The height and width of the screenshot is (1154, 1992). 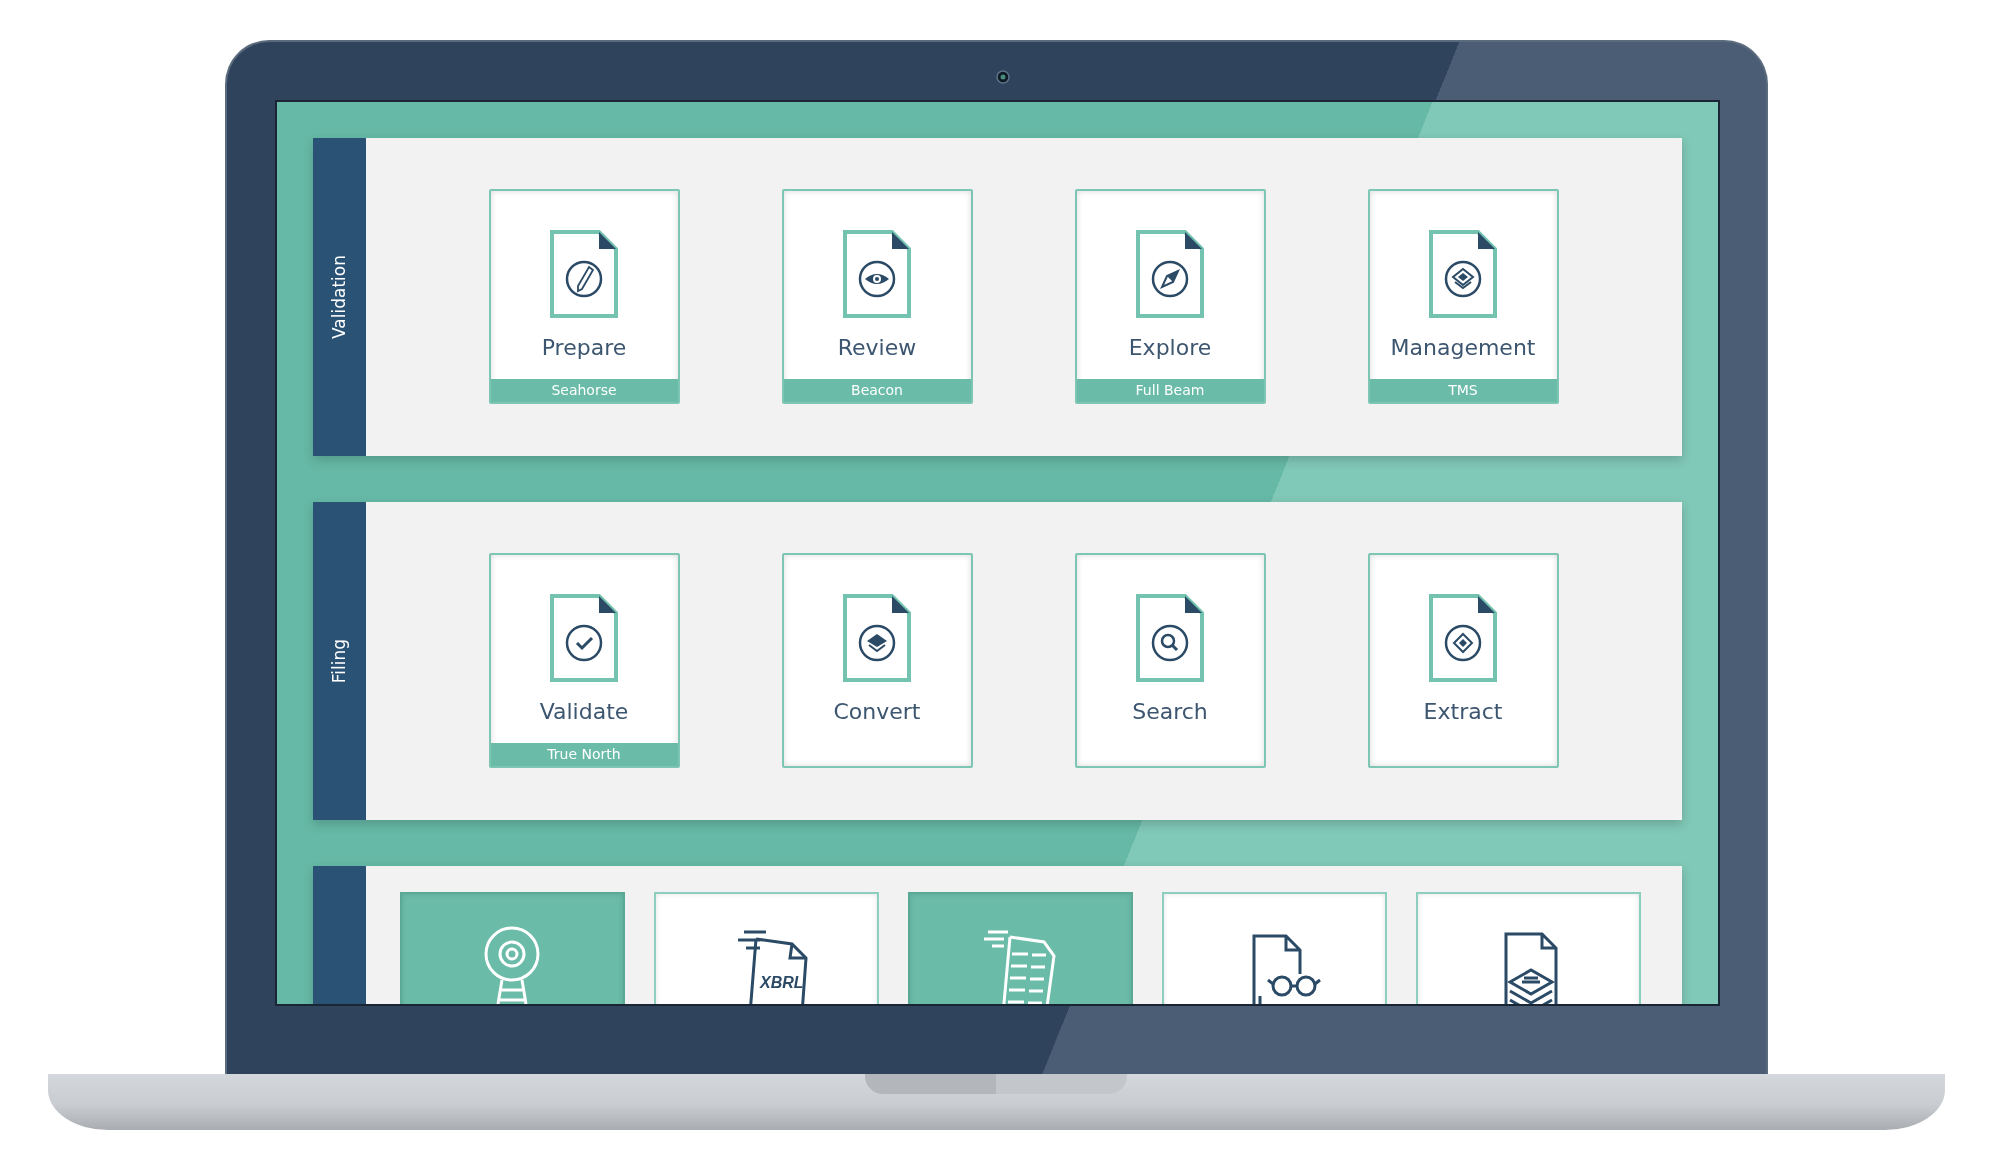 What do you see at coordinates (1463, 390) in the screenshot?
I see `product-name-strip: TMS` at bounding box center [1463, 390].